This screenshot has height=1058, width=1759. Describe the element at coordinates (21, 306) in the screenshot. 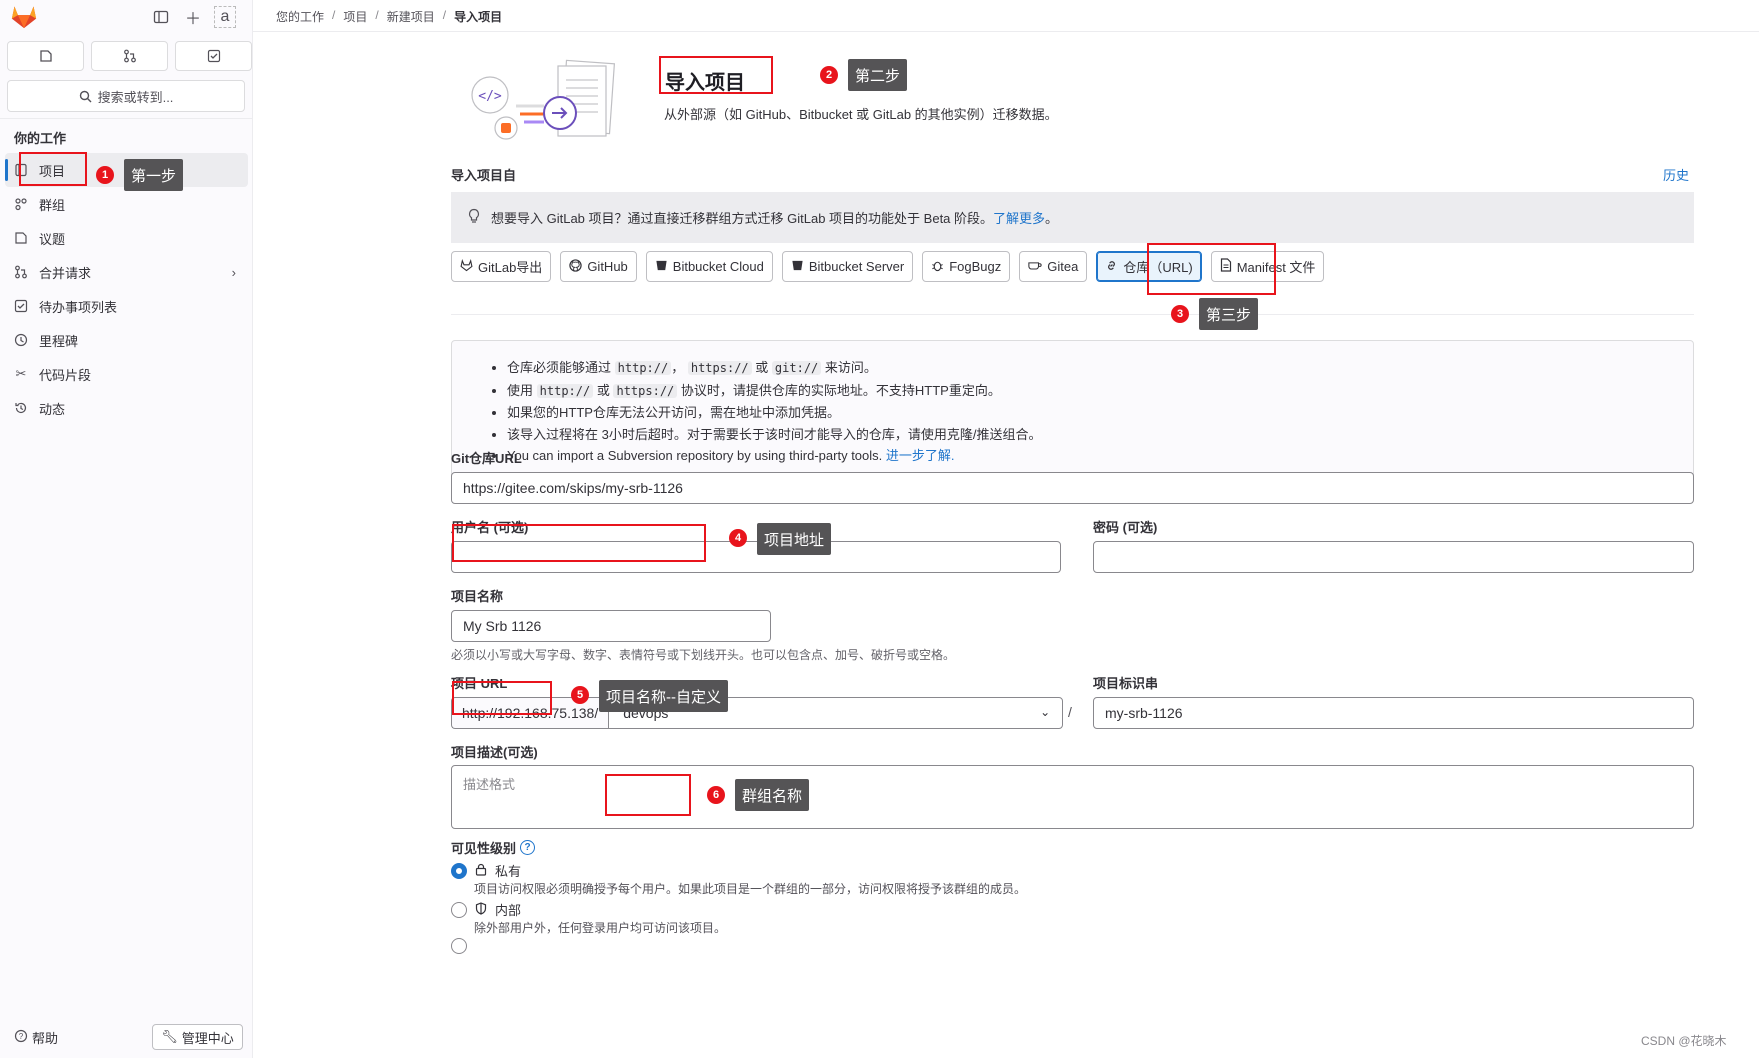

I see `todo-icon` at that location.